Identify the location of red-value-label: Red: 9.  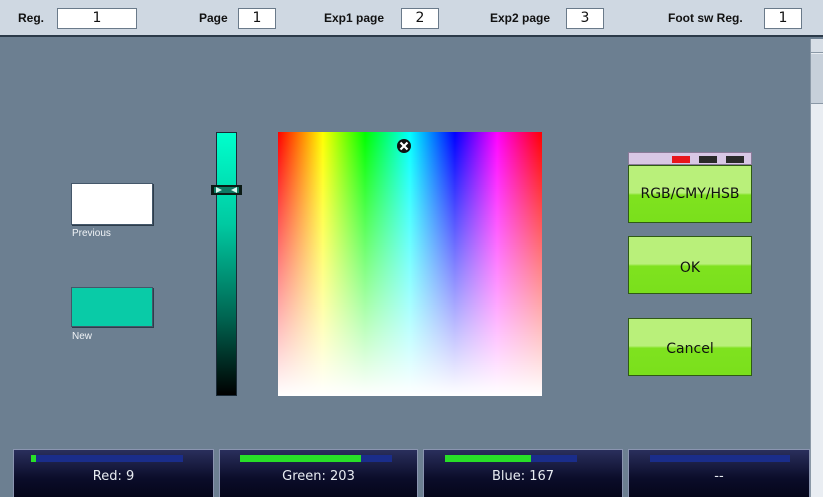
(113, 476).